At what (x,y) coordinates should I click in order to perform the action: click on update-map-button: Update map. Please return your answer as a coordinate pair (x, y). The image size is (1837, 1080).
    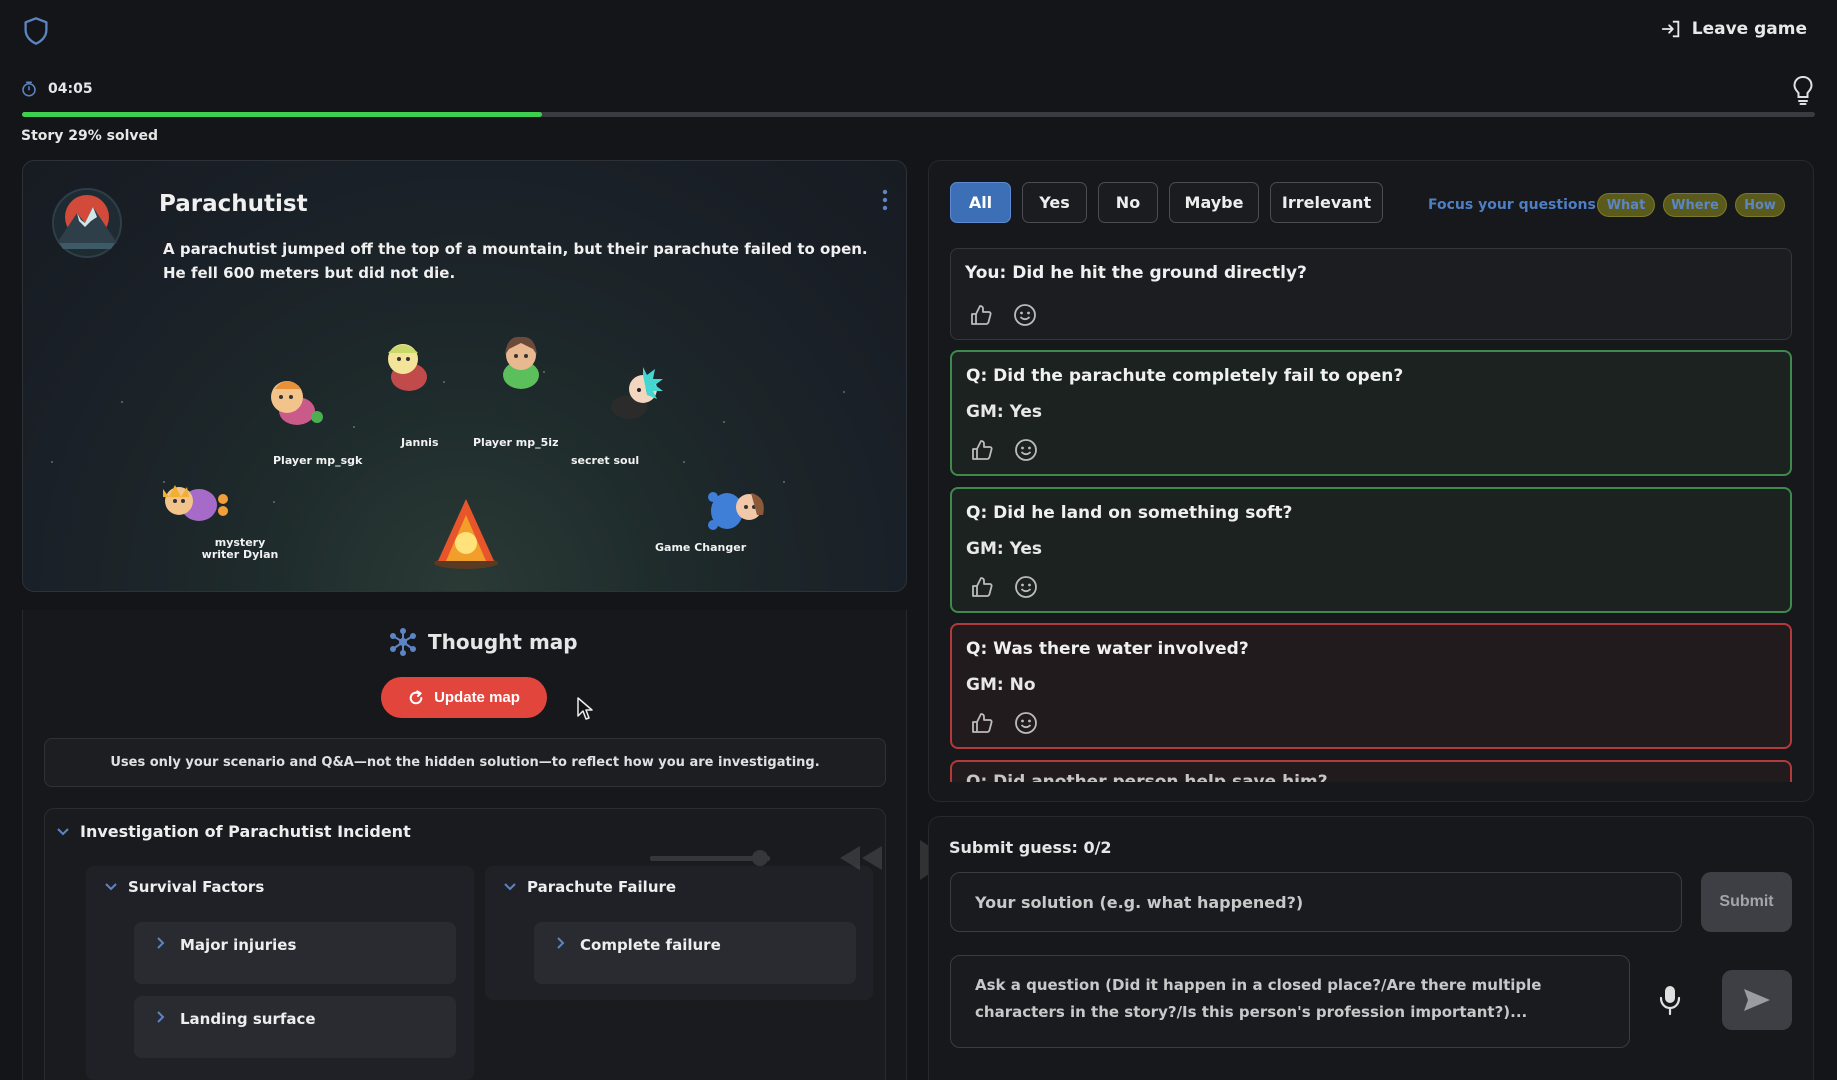
    Looking at the image, I should click on (464, 697).